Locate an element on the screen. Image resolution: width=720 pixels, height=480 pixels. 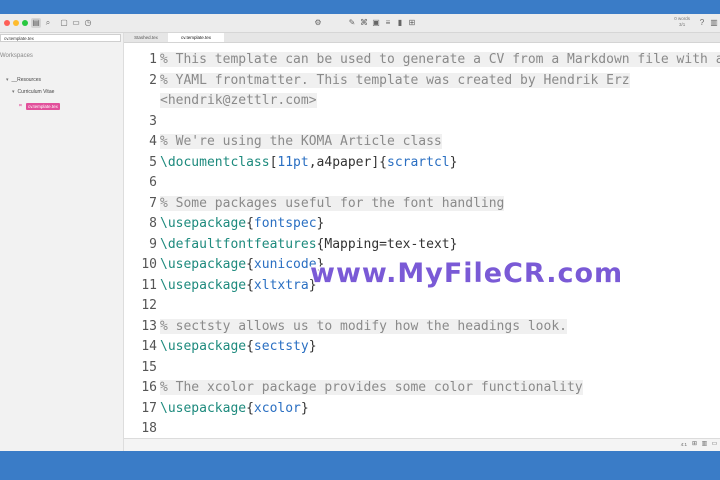
new-file-icon: ▢ is located at coordinates (64, 23).